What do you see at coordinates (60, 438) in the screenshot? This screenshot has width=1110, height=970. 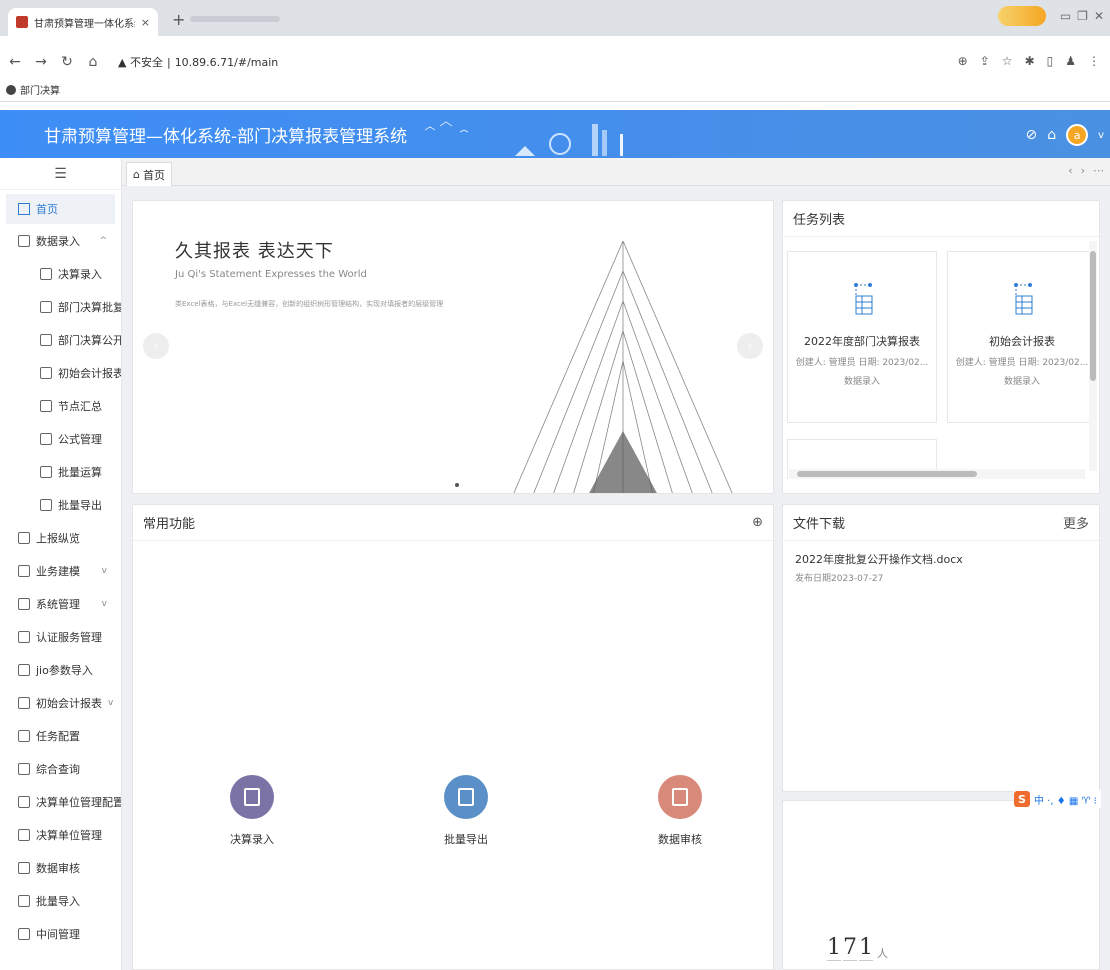 I see `sidebar-item: 公式管理` at bounding box center [60, 438].